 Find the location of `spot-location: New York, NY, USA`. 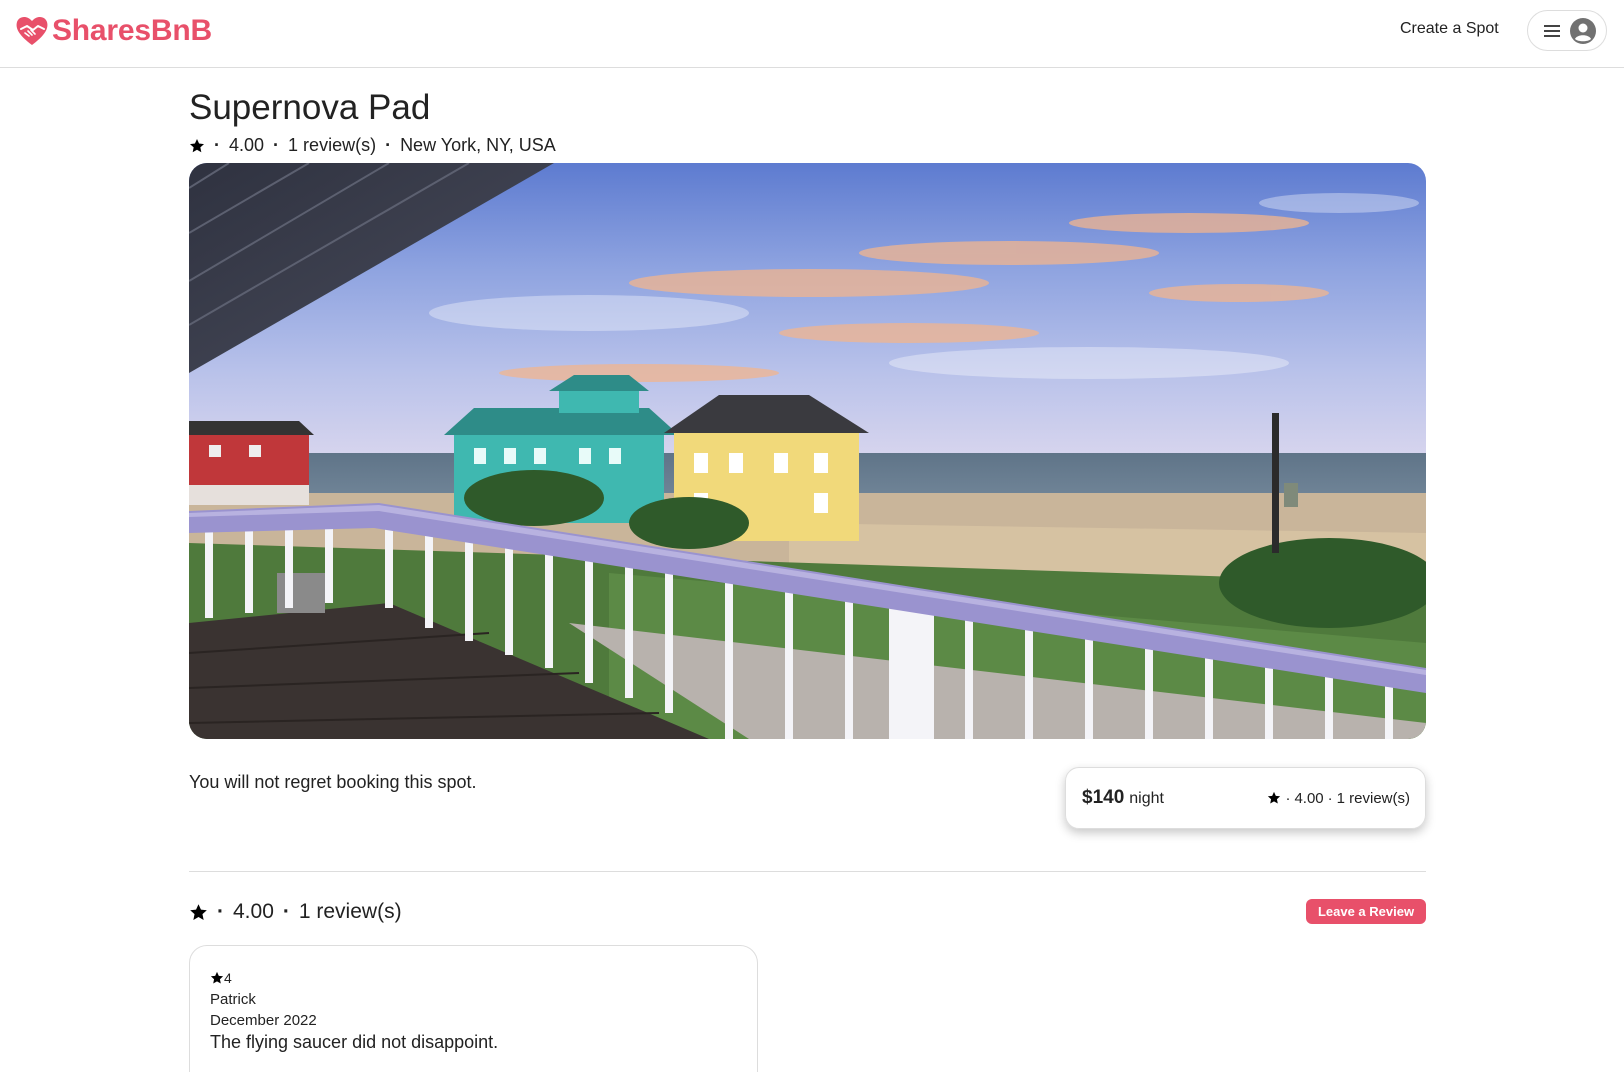

spot-location: New York, NY, USA is located at coordinates (478, 145).